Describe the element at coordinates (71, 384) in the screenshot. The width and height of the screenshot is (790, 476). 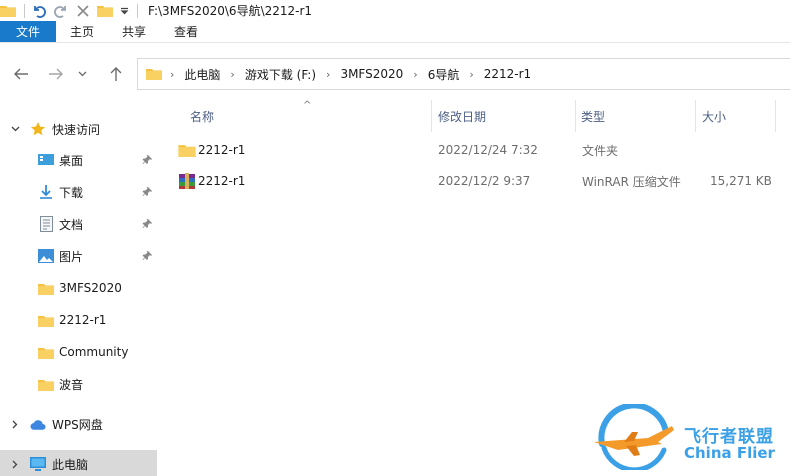
I see `sidebar-item-label: 波音` at that location.